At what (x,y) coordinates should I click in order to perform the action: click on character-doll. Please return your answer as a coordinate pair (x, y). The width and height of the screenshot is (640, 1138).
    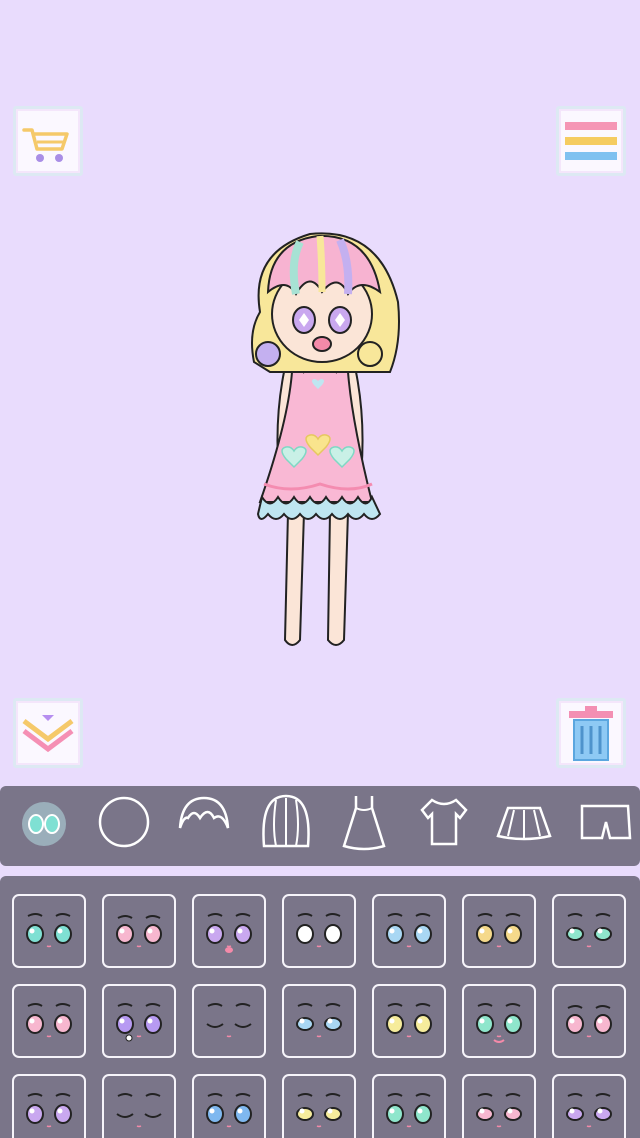
    Looking at the image, I should click on (320, 442).